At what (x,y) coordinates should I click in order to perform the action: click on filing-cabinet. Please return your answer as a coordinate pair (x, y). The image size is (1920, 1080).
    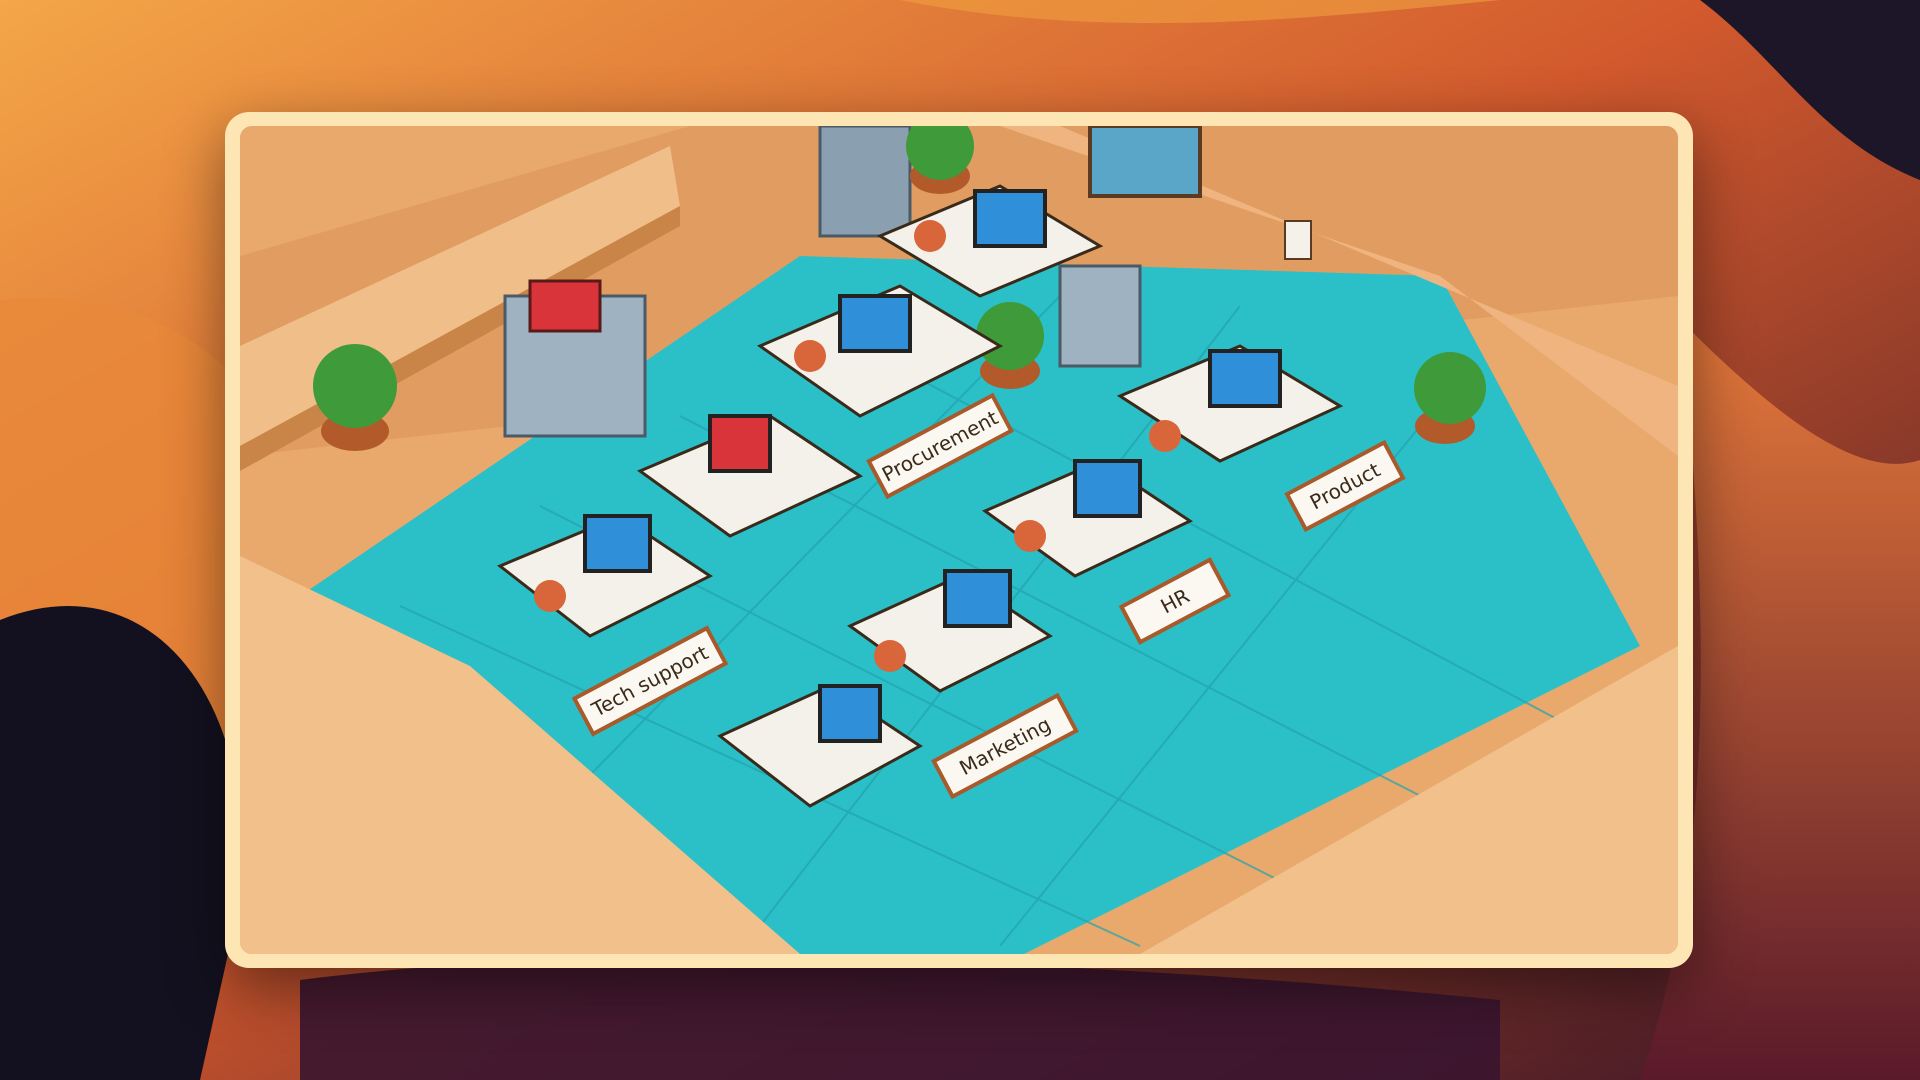
    Looking at the image, I should click on (865, 182).